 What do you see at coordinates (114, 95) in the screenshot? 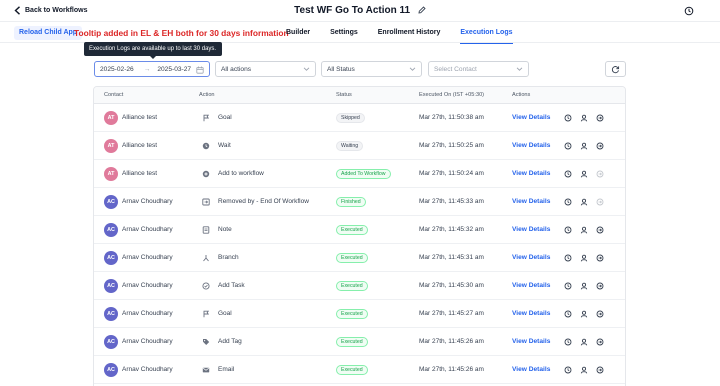
I see `column-header-contact: Contact` at bounding box center [114, 95].